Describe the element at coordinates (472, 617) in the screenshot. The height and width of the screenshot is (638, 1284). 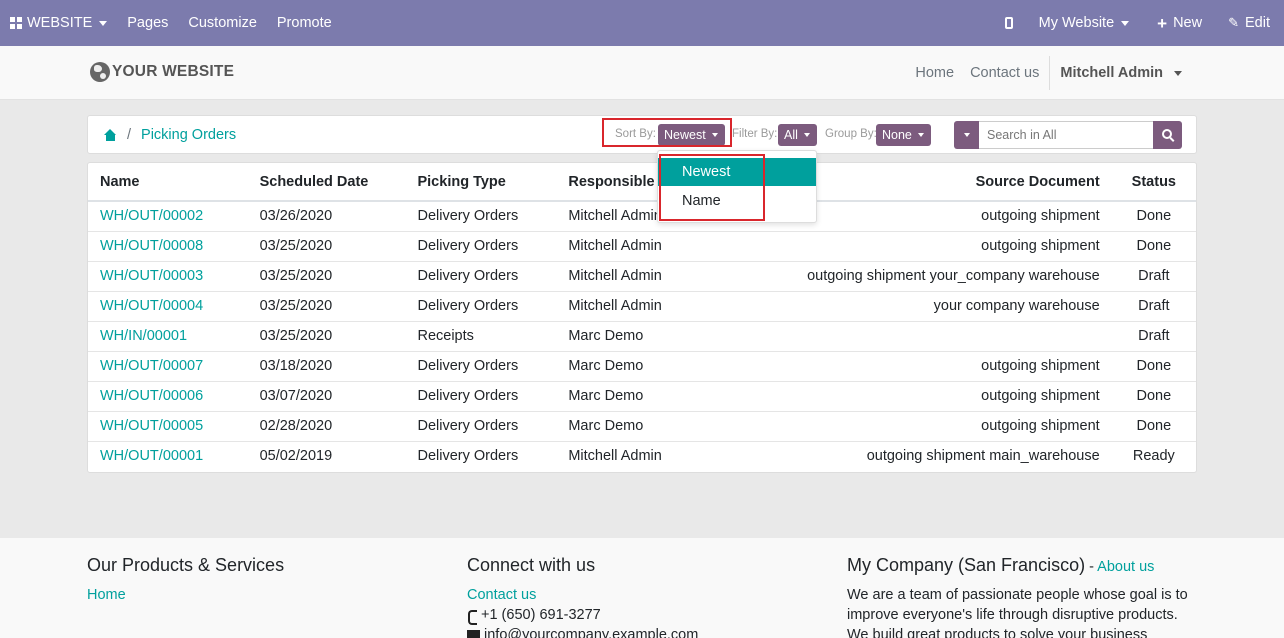
I see `phone-icon` at that location.